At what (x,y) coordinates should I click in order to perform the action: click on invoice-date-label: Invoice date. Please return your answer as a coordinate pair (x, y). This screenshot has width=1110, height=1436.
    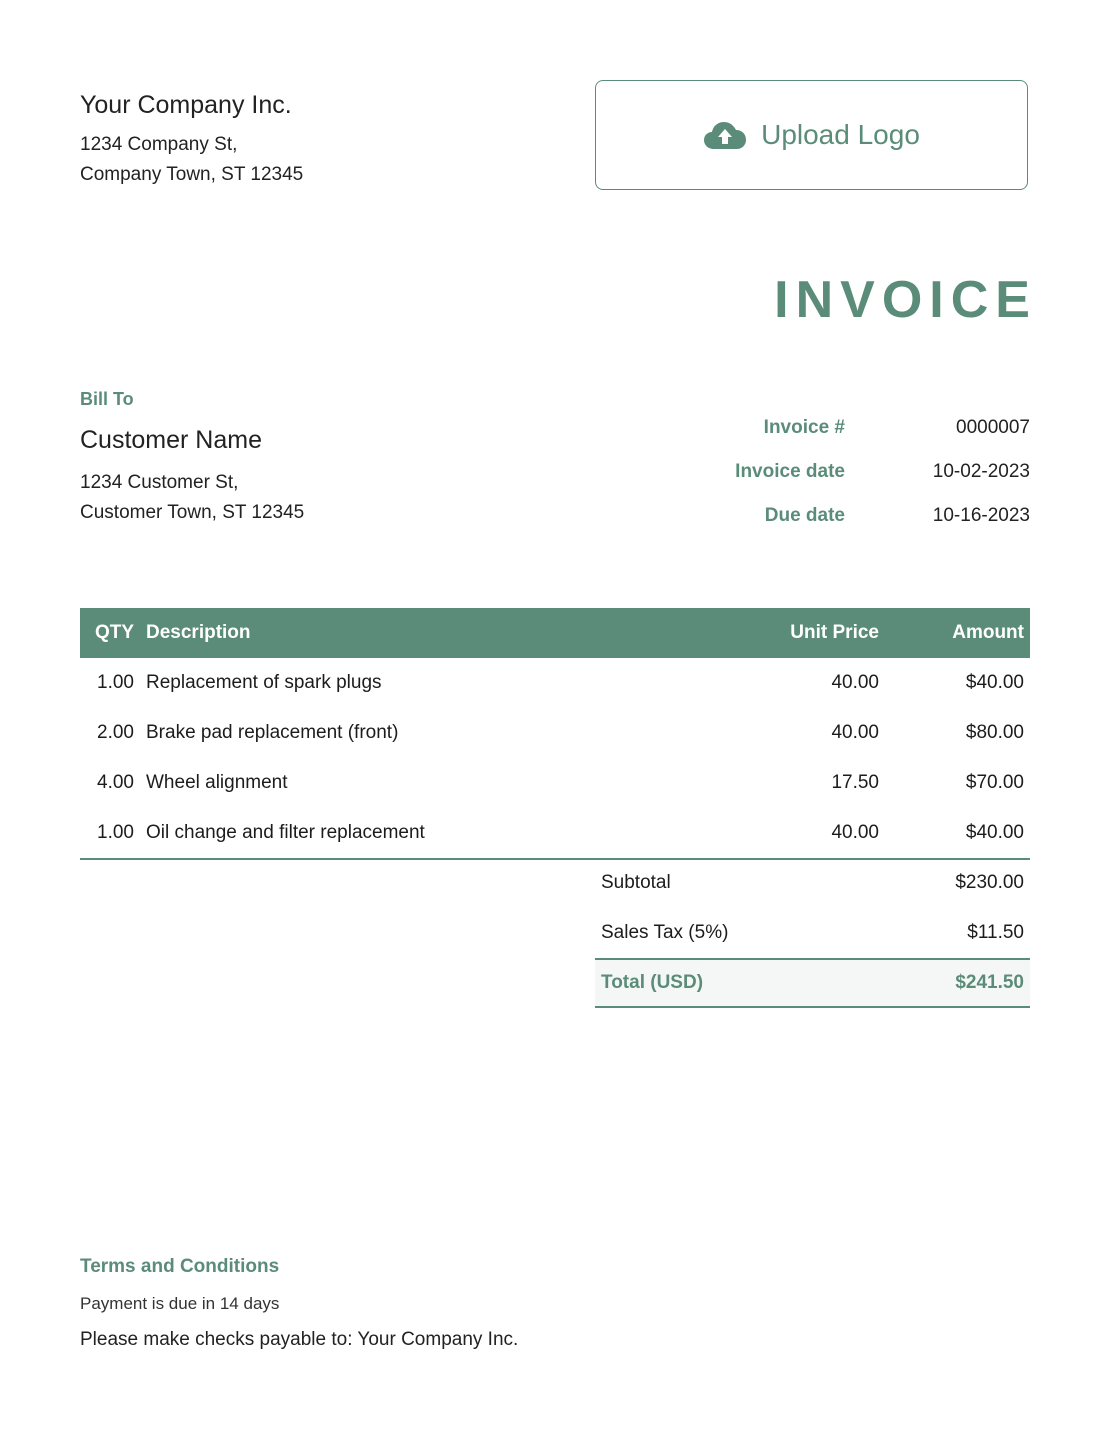
    Looking at the image, I should click on (790, 471).